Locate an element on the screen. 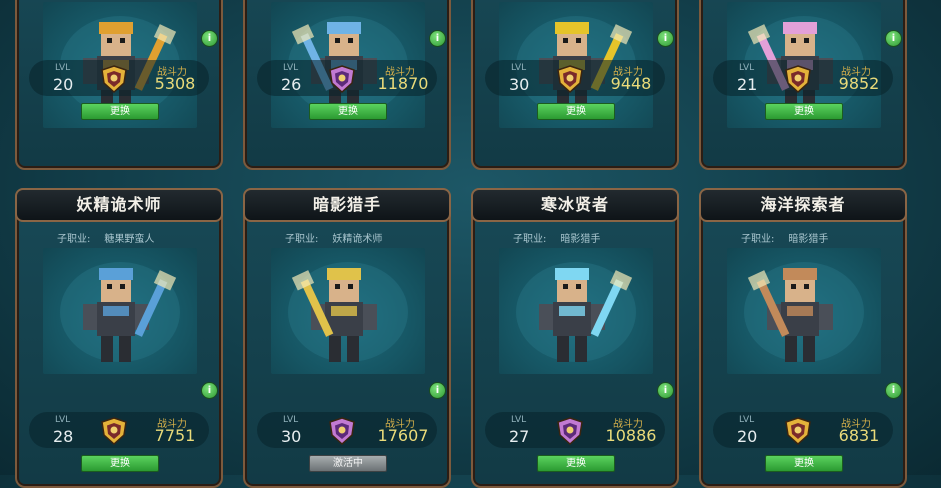 This screenshot has width=941, height=488. hero-stats: LVL 28 战斗力 7751 is located at coordinates (119, 430).